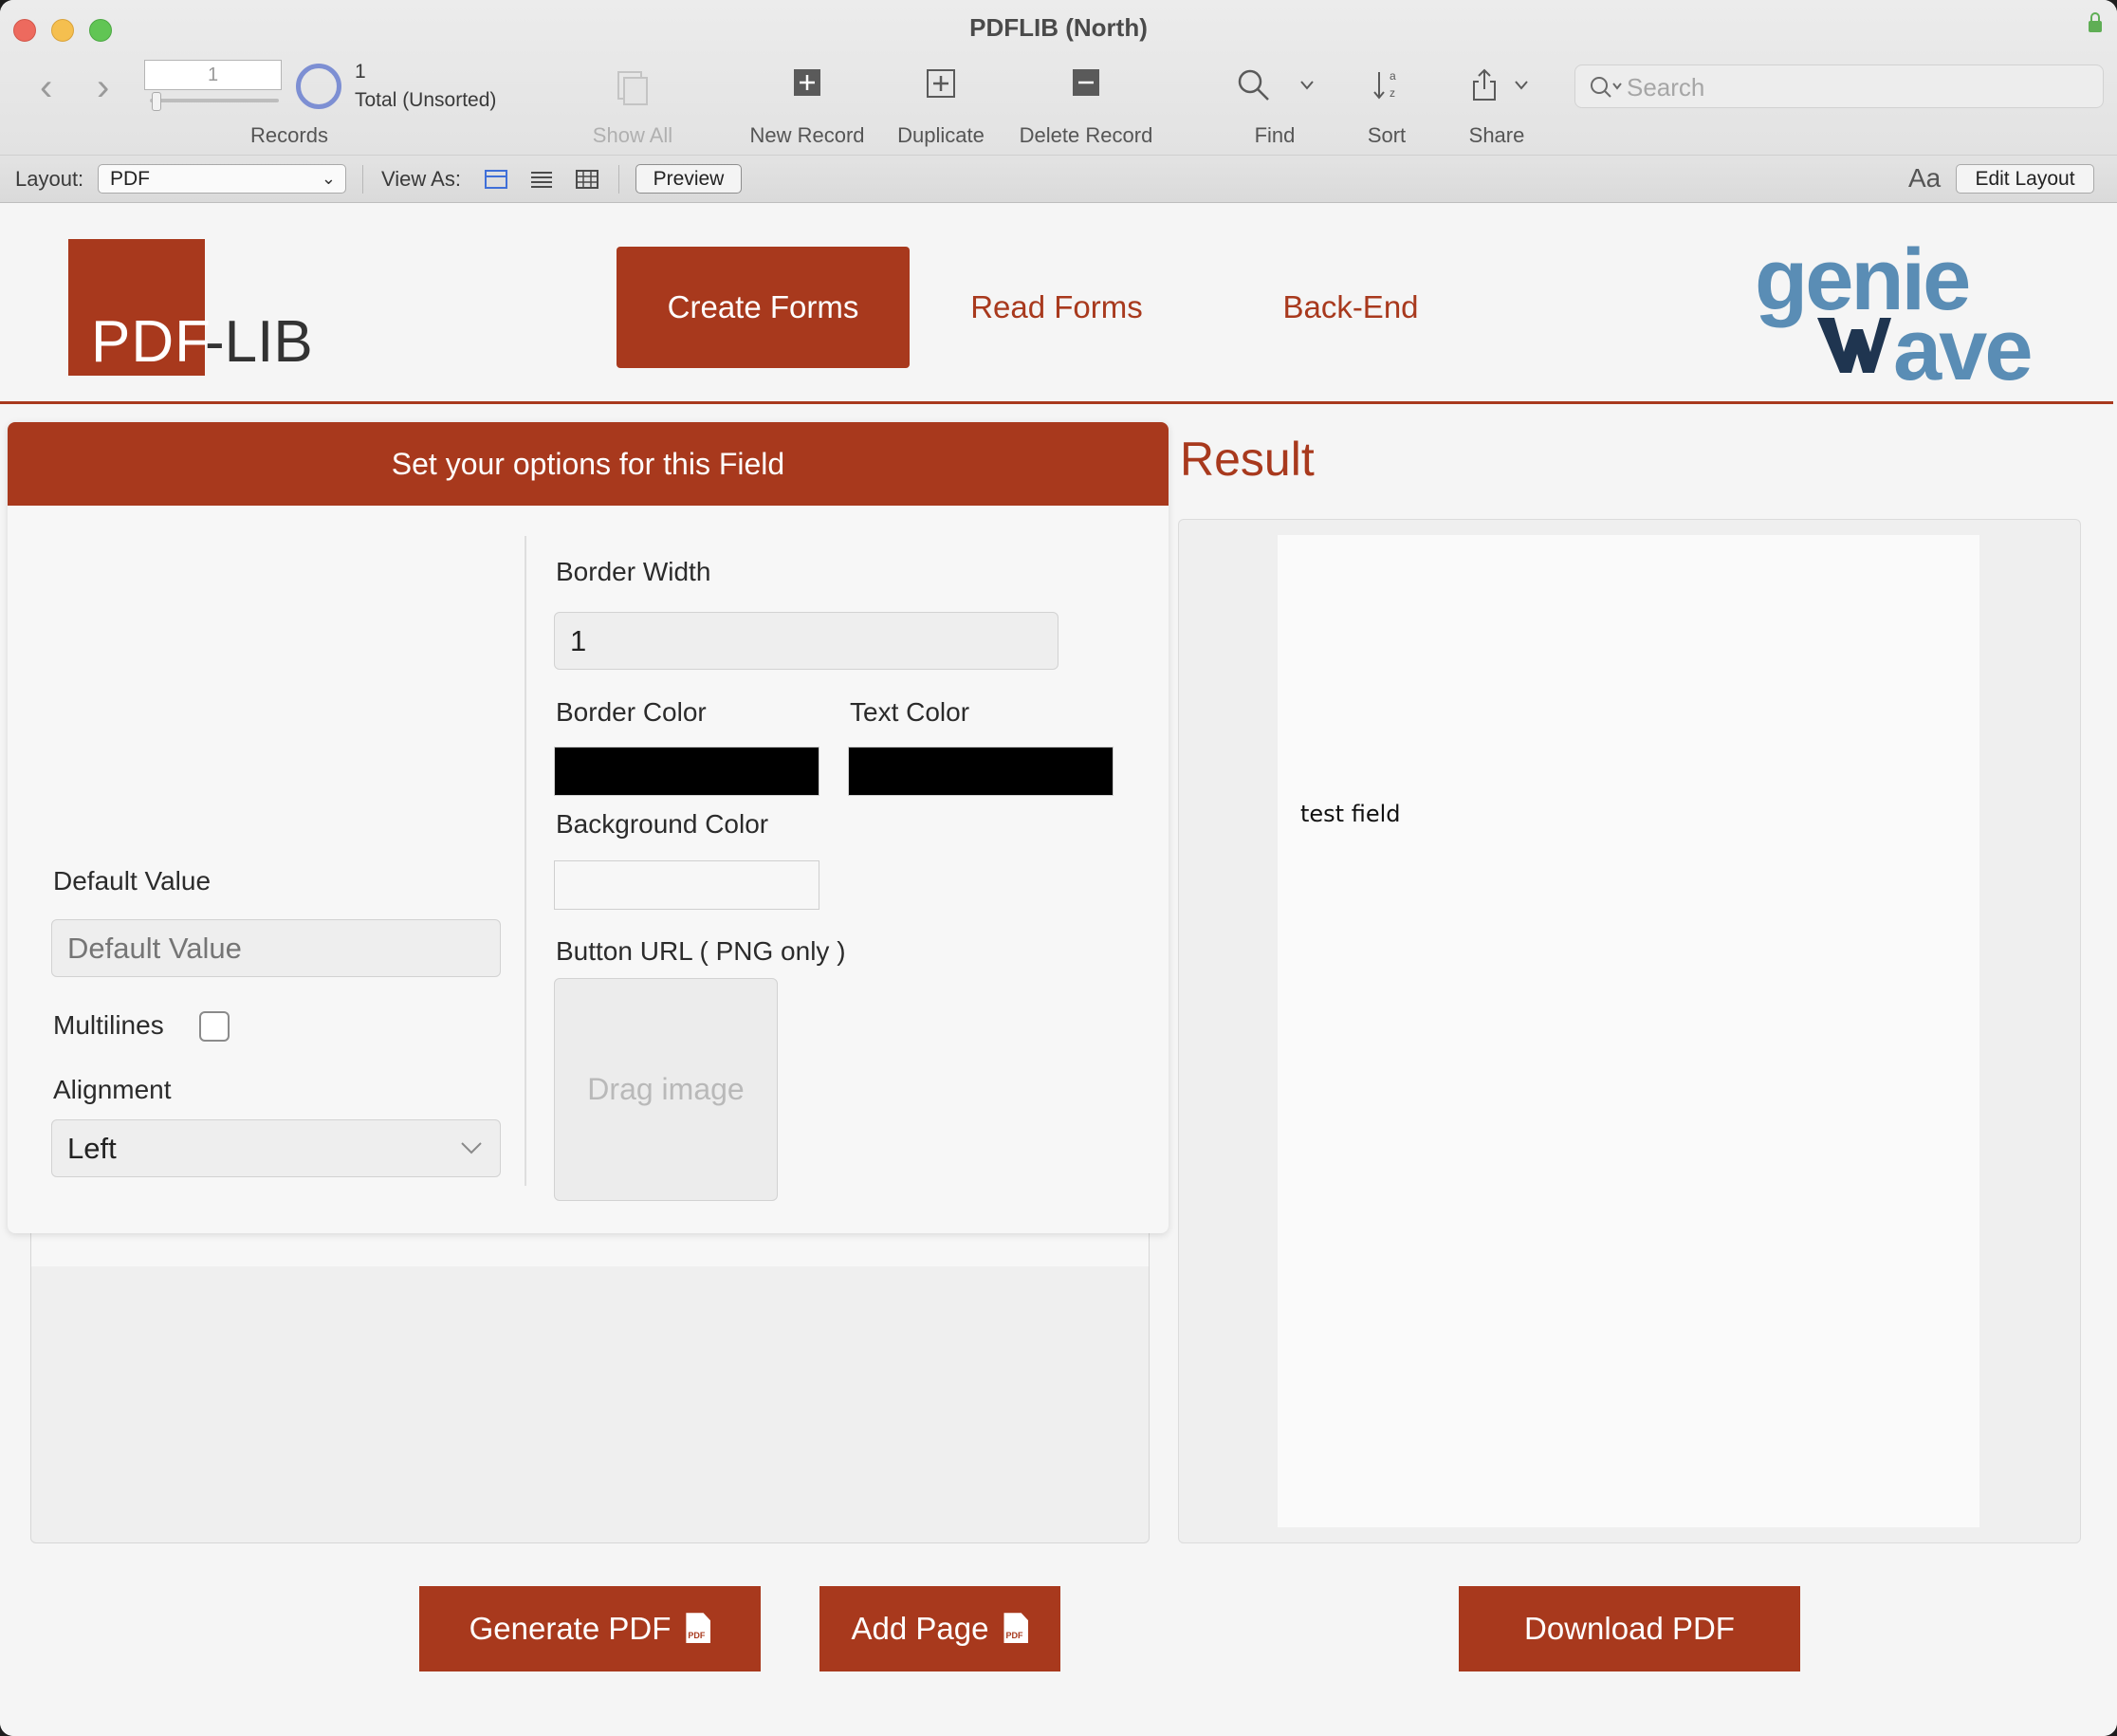  I want to click on layout-label: Layout:, so click(49, 179).